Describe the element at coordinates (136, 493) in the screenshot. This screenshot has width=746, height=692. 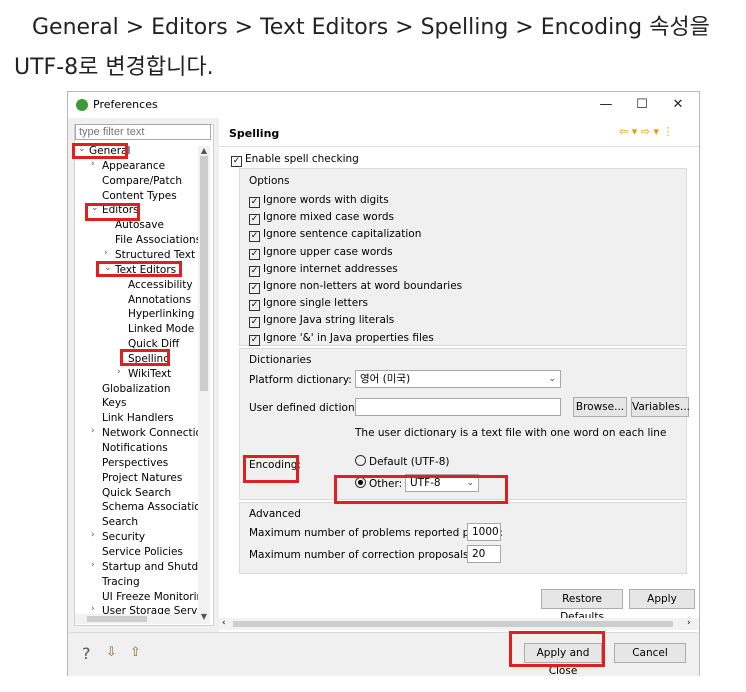
I see `tree-item: Quick Search` at that location.